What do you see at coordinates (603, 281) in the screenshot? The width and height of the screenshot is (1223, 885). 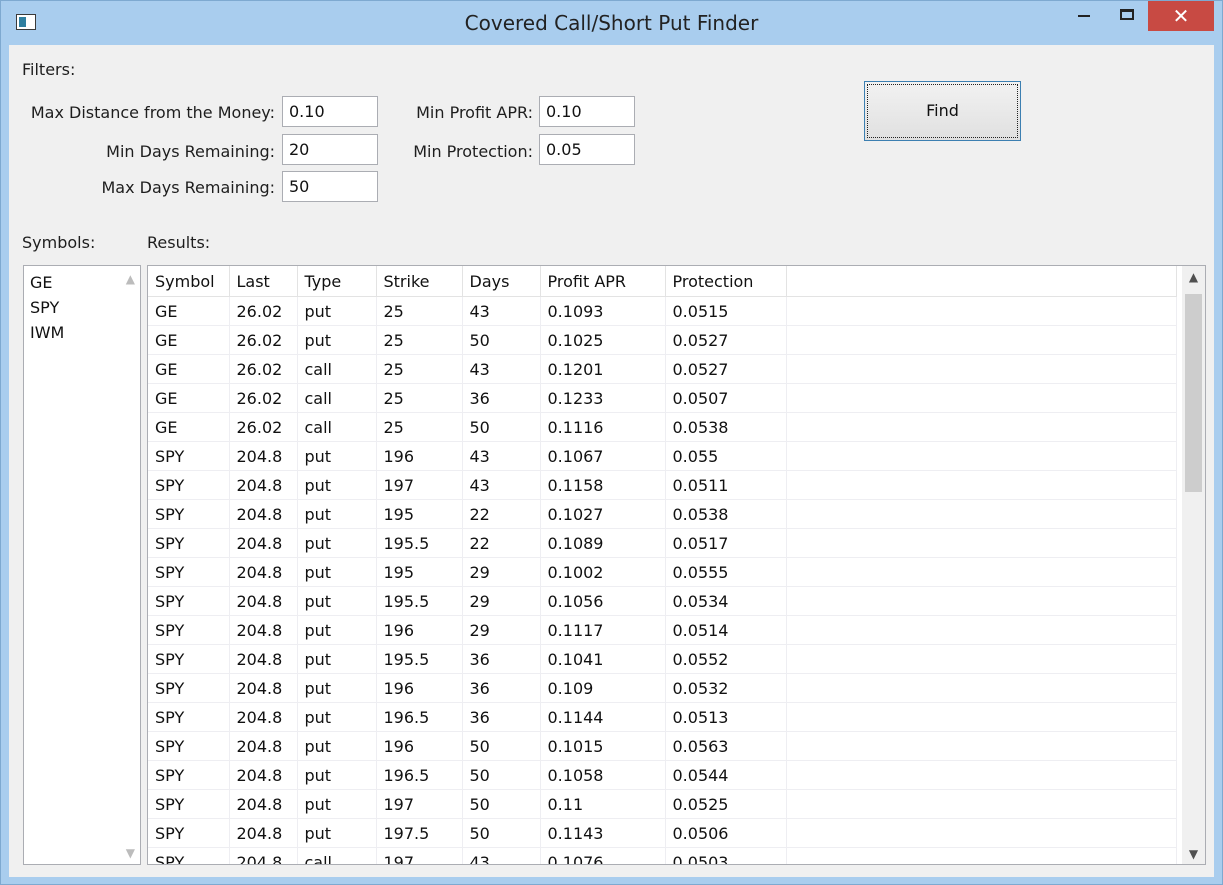 I see `column-header: Profit APR` at bounding box center [603, 281].